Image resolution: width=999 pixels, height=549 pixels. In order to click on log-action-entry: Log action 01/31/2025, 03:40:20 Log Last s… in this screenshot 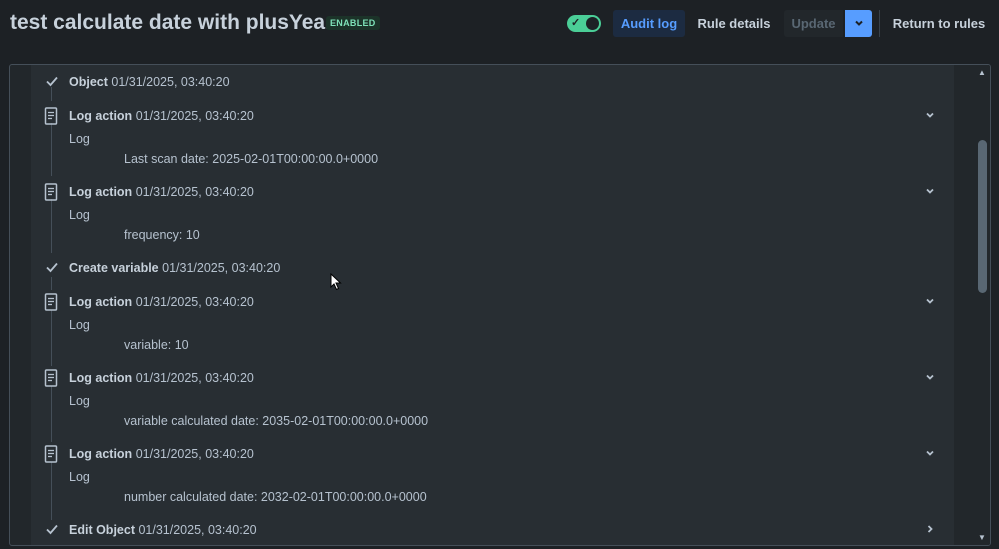, I will do `click(492, 137)`.